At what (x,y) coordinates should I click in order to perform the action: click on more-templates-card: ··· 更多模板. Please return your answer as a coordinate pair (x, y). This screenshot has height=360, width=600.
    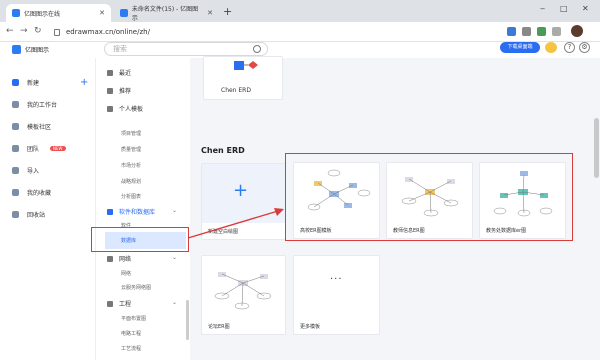
    Looking at the image, I should click on (336, 295).